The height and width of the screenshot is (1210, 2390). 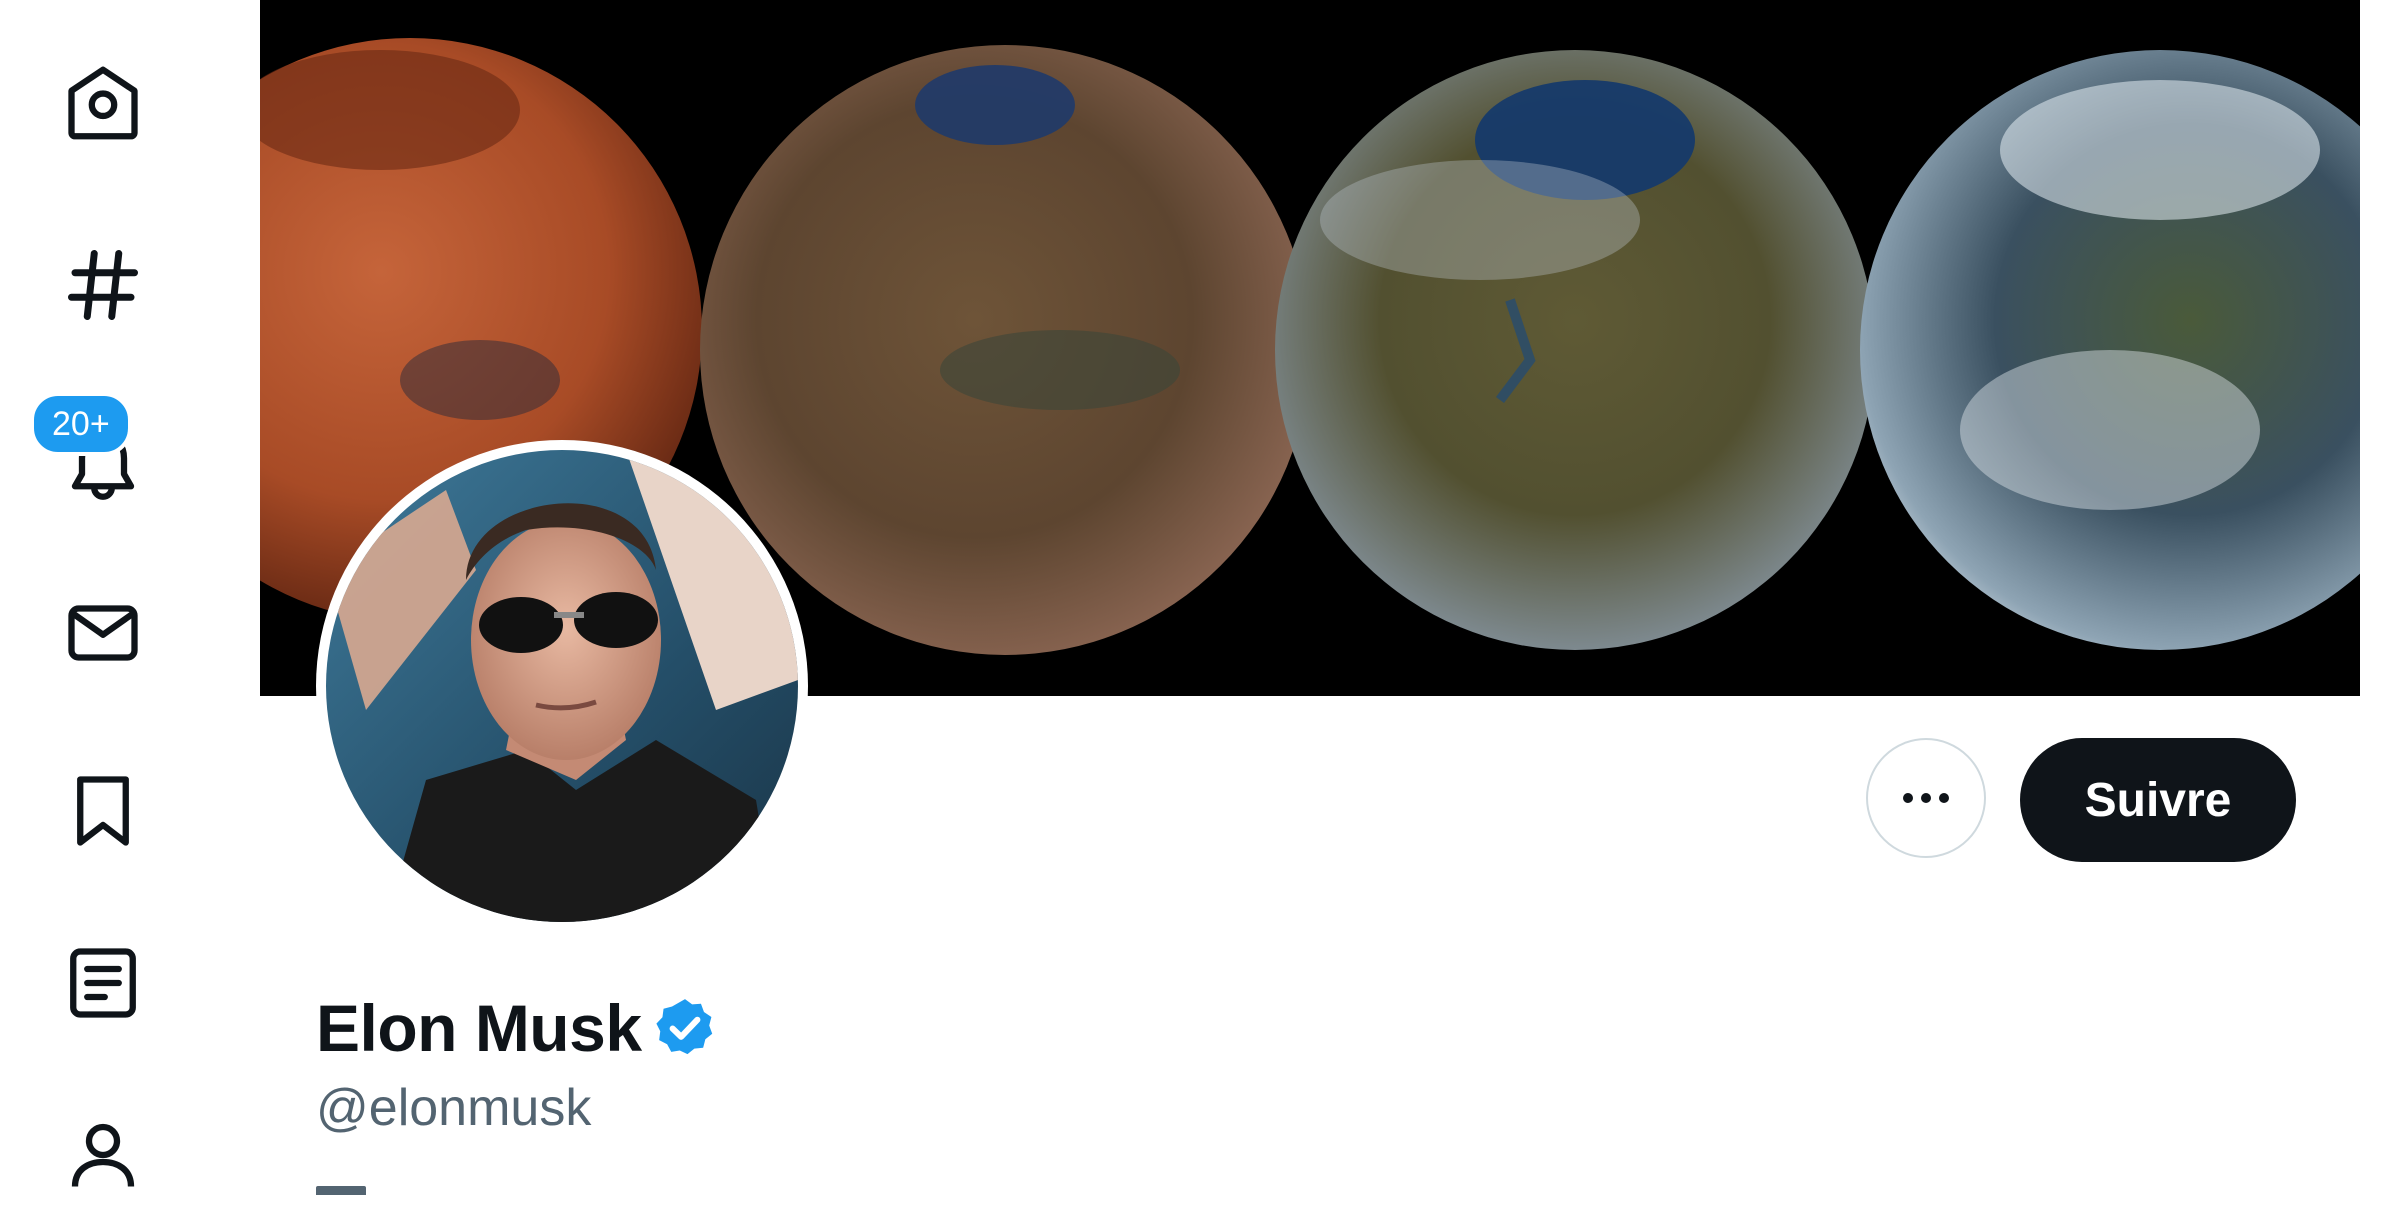 I want to click on profile-icon, so click(x=103, y=1155).